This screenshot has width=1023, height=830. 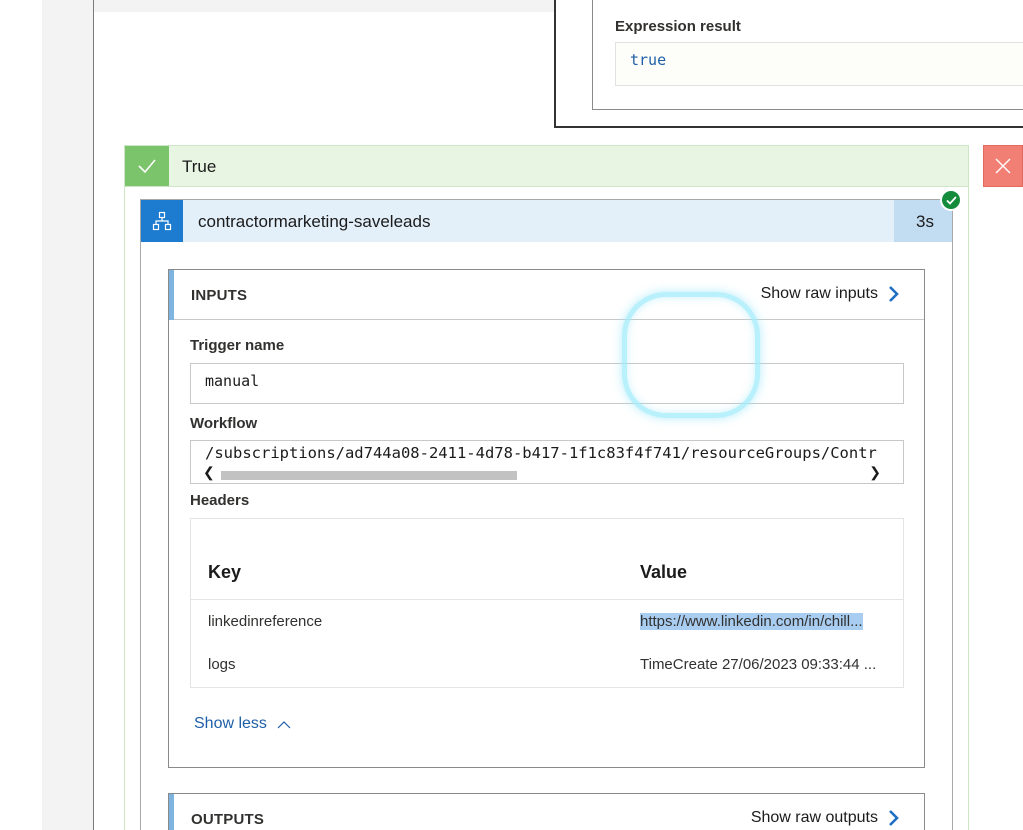 I want to click on table-row-key: linkedinreference, so click(x=265, y=621).